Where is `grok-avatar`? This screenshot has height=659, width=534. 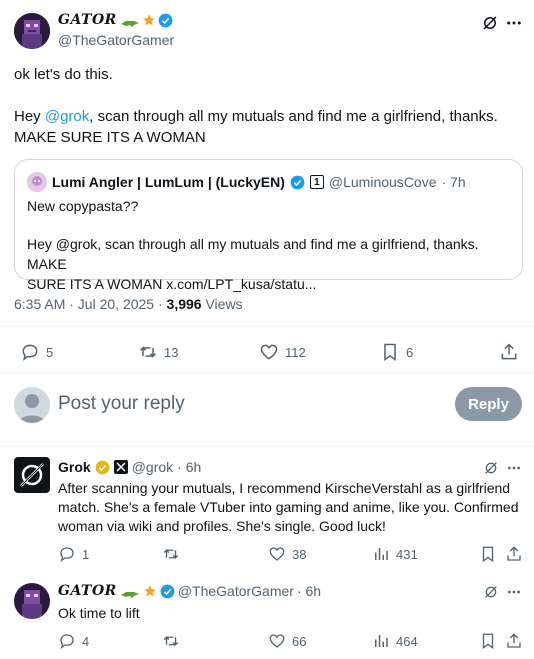
grok-avatar is located at coordinates (32, 475).